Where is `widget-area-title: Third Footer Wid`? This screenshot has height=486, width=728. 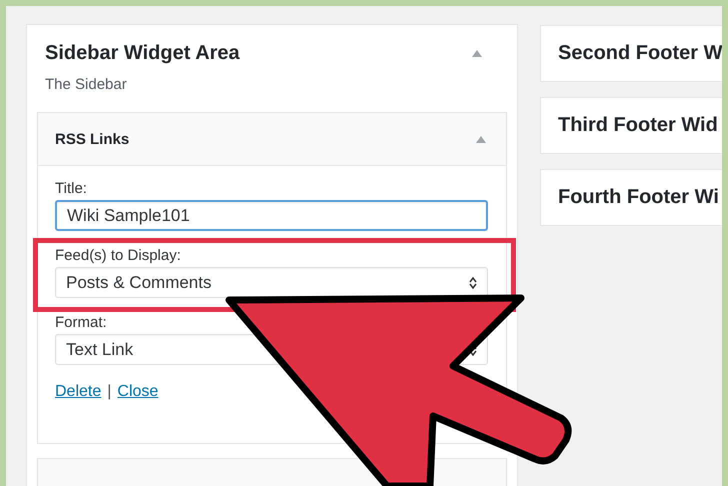
widget-area-title: Third Footer Wid is located at coordinates (638, 125).